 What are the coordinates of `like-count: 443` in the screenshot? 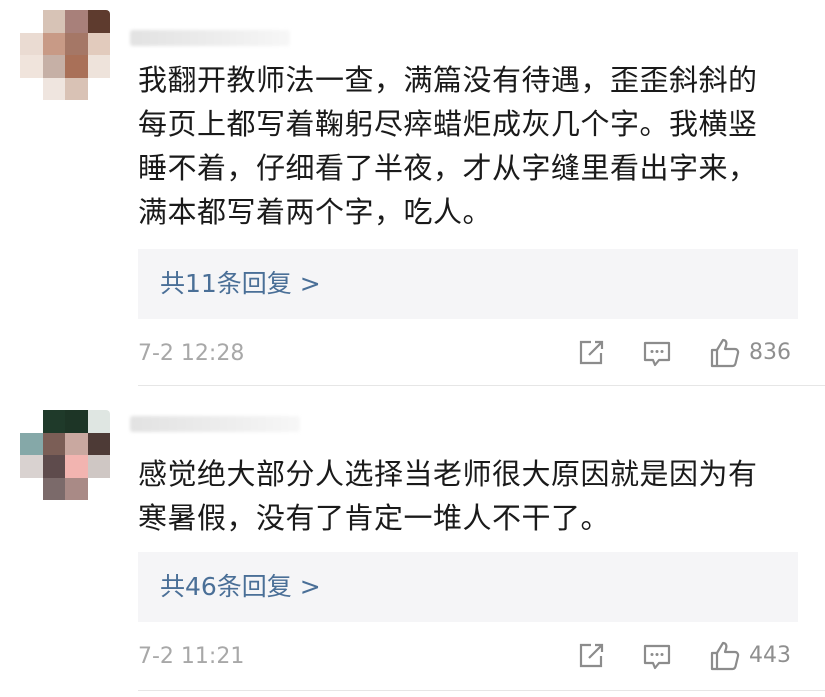 It's located at (770, 655).